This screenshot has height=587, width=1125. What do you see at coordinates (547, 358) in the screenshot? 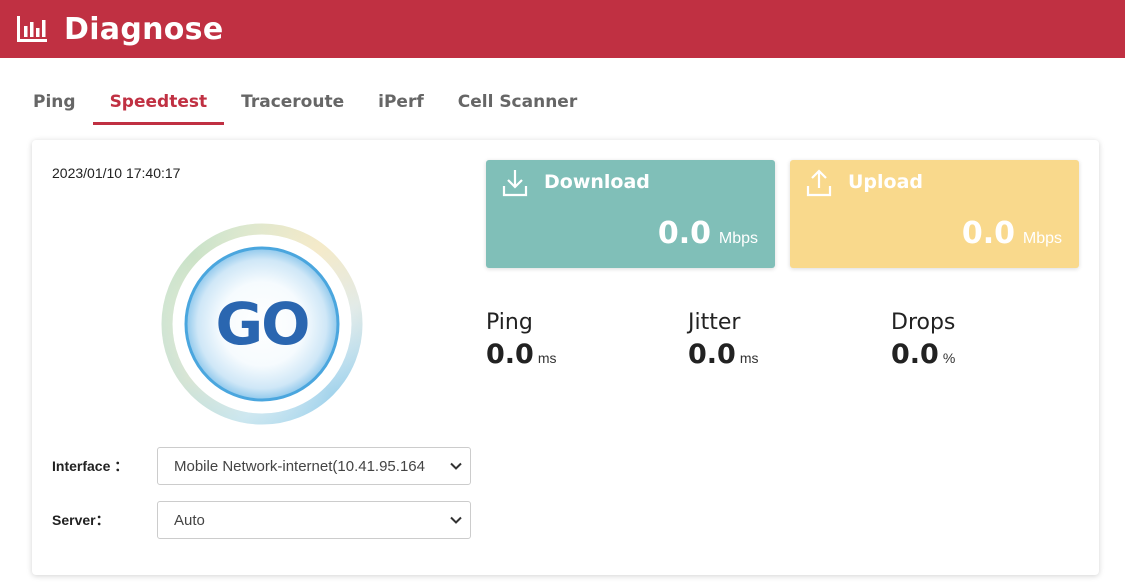
I see `ping-unit: ms` at bounding box center [547, 358].